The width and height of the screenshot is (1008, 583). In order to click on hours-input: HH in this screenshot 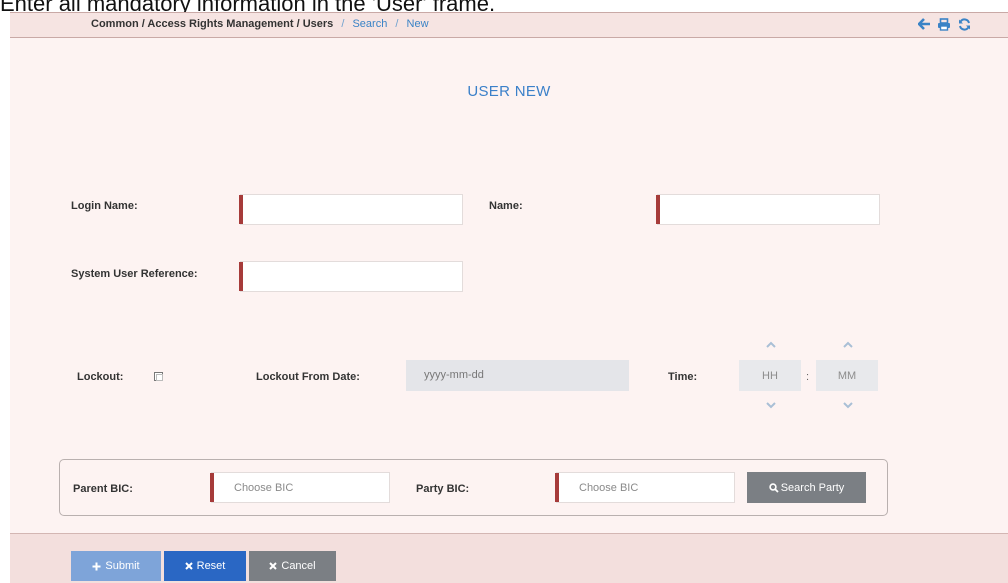, I will do `click(770, 375)`.